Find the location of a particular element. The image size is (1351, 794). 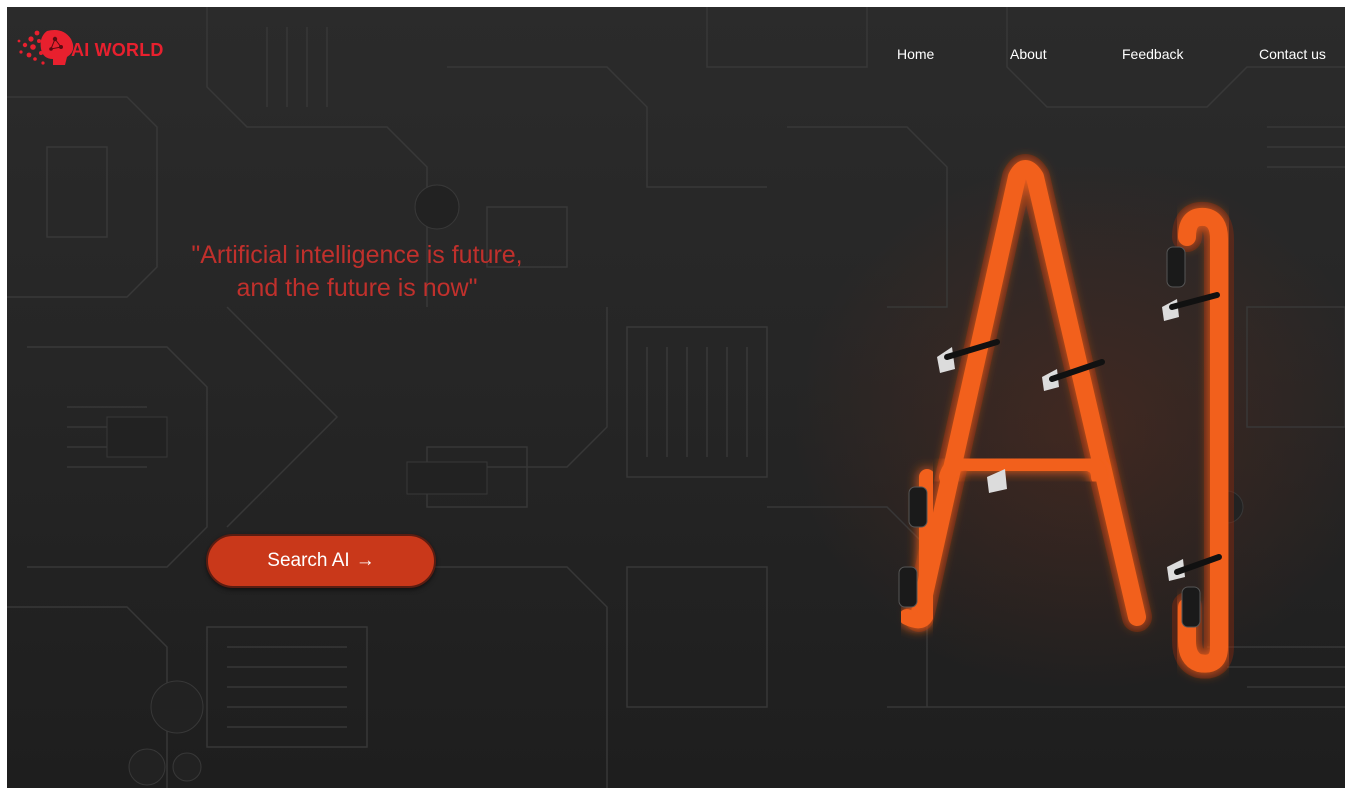

nav-home-link: Home is located at coordinates (915, 54).